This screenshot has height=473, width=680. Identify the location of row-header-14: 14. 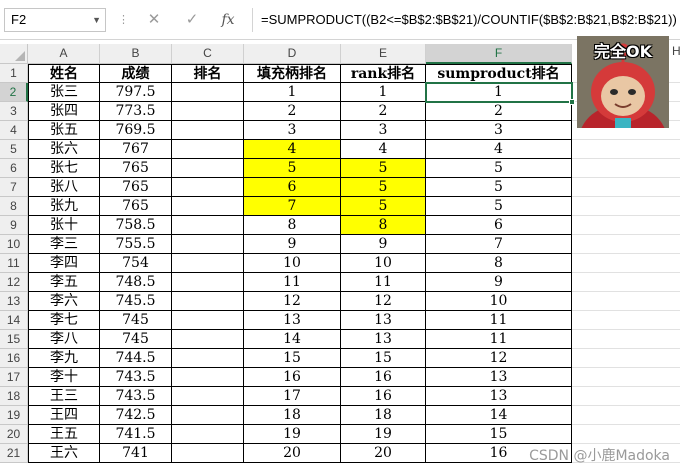
(14, 320).